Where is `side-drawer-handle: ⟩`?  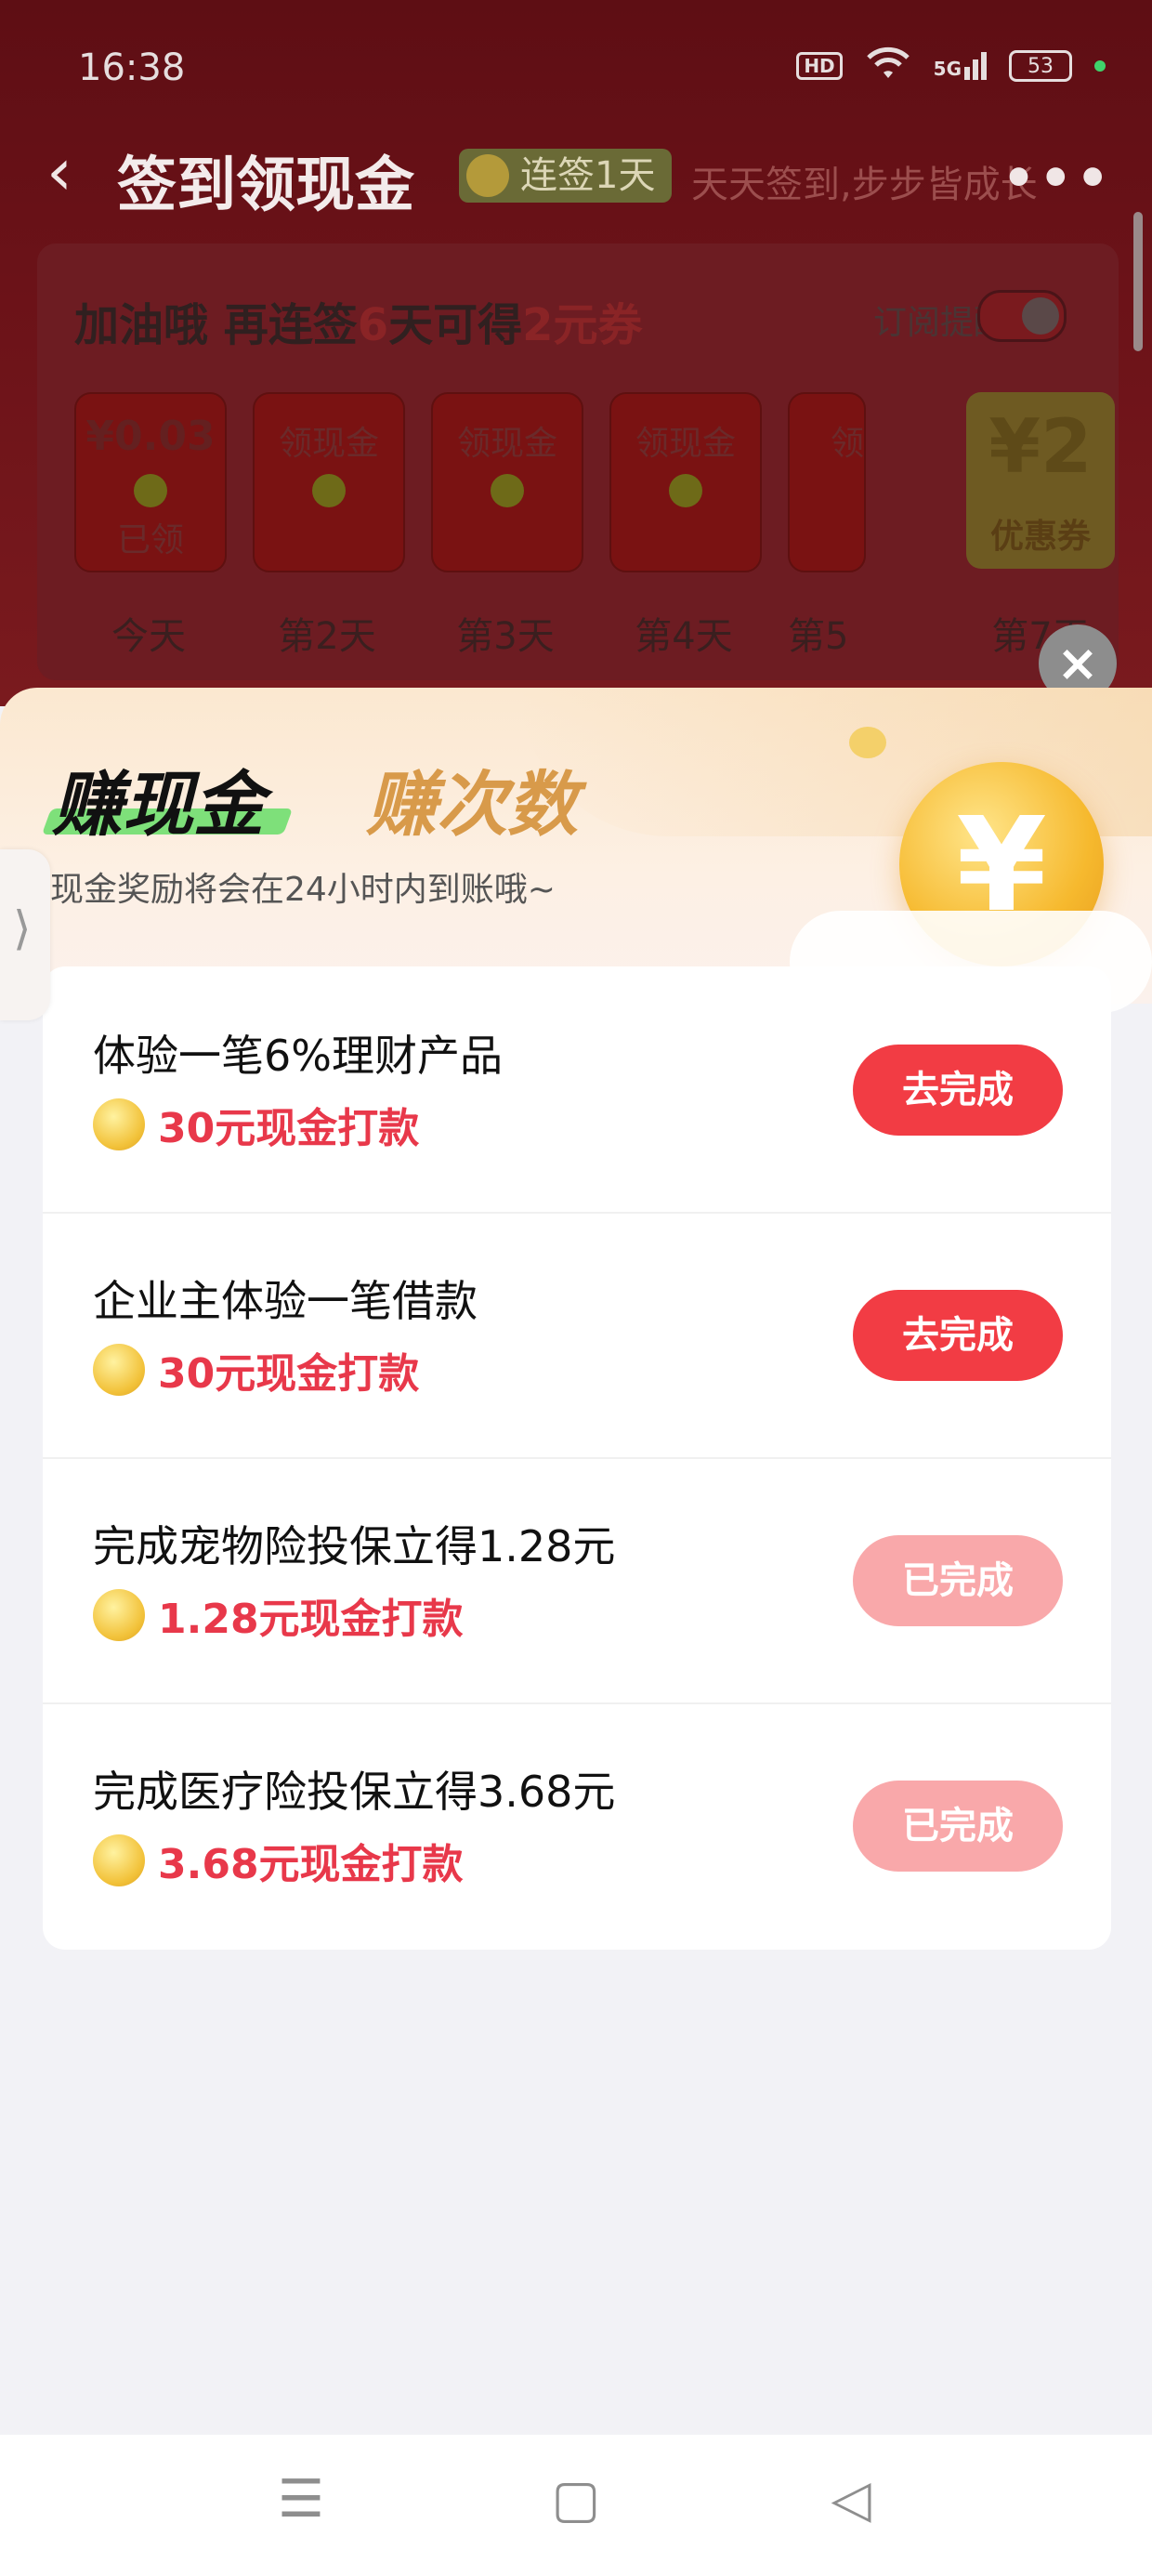
side-drawer-handle: ⟩ is located at coordinates (25, 934).